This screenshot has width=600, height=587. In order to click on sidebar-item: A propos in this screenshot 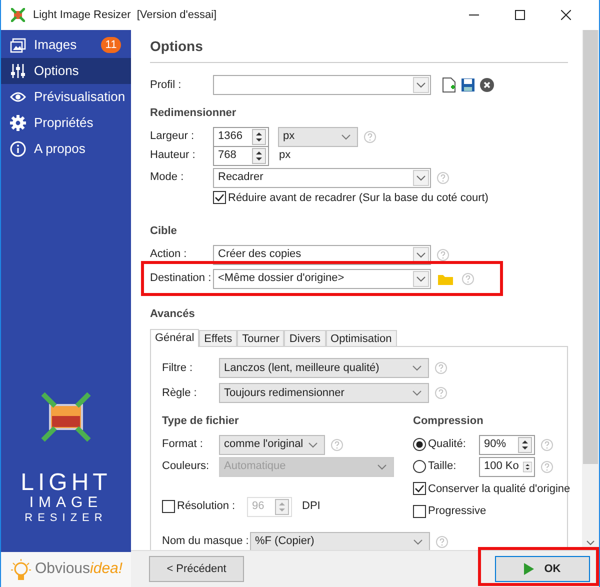, I will do `click(66, 149)`.